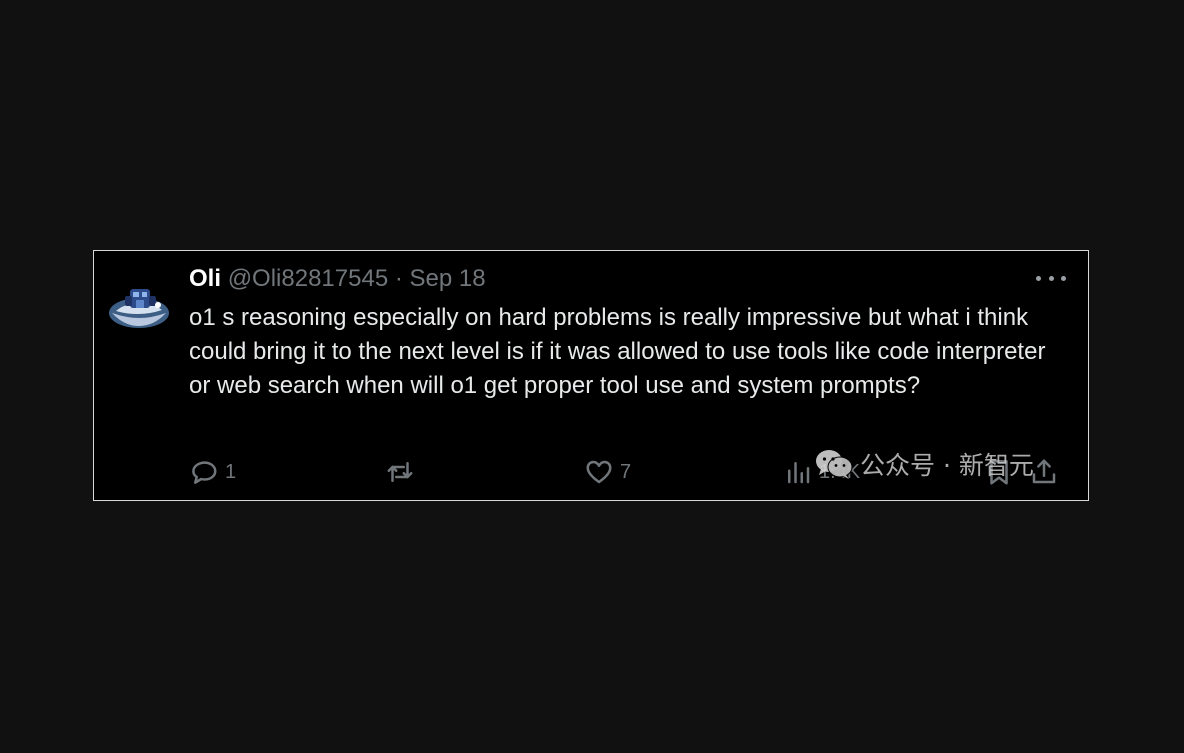 This screenshot has width=1184, height=753. I want to click on user-handle: @Oli82817545, so click(308, 278).